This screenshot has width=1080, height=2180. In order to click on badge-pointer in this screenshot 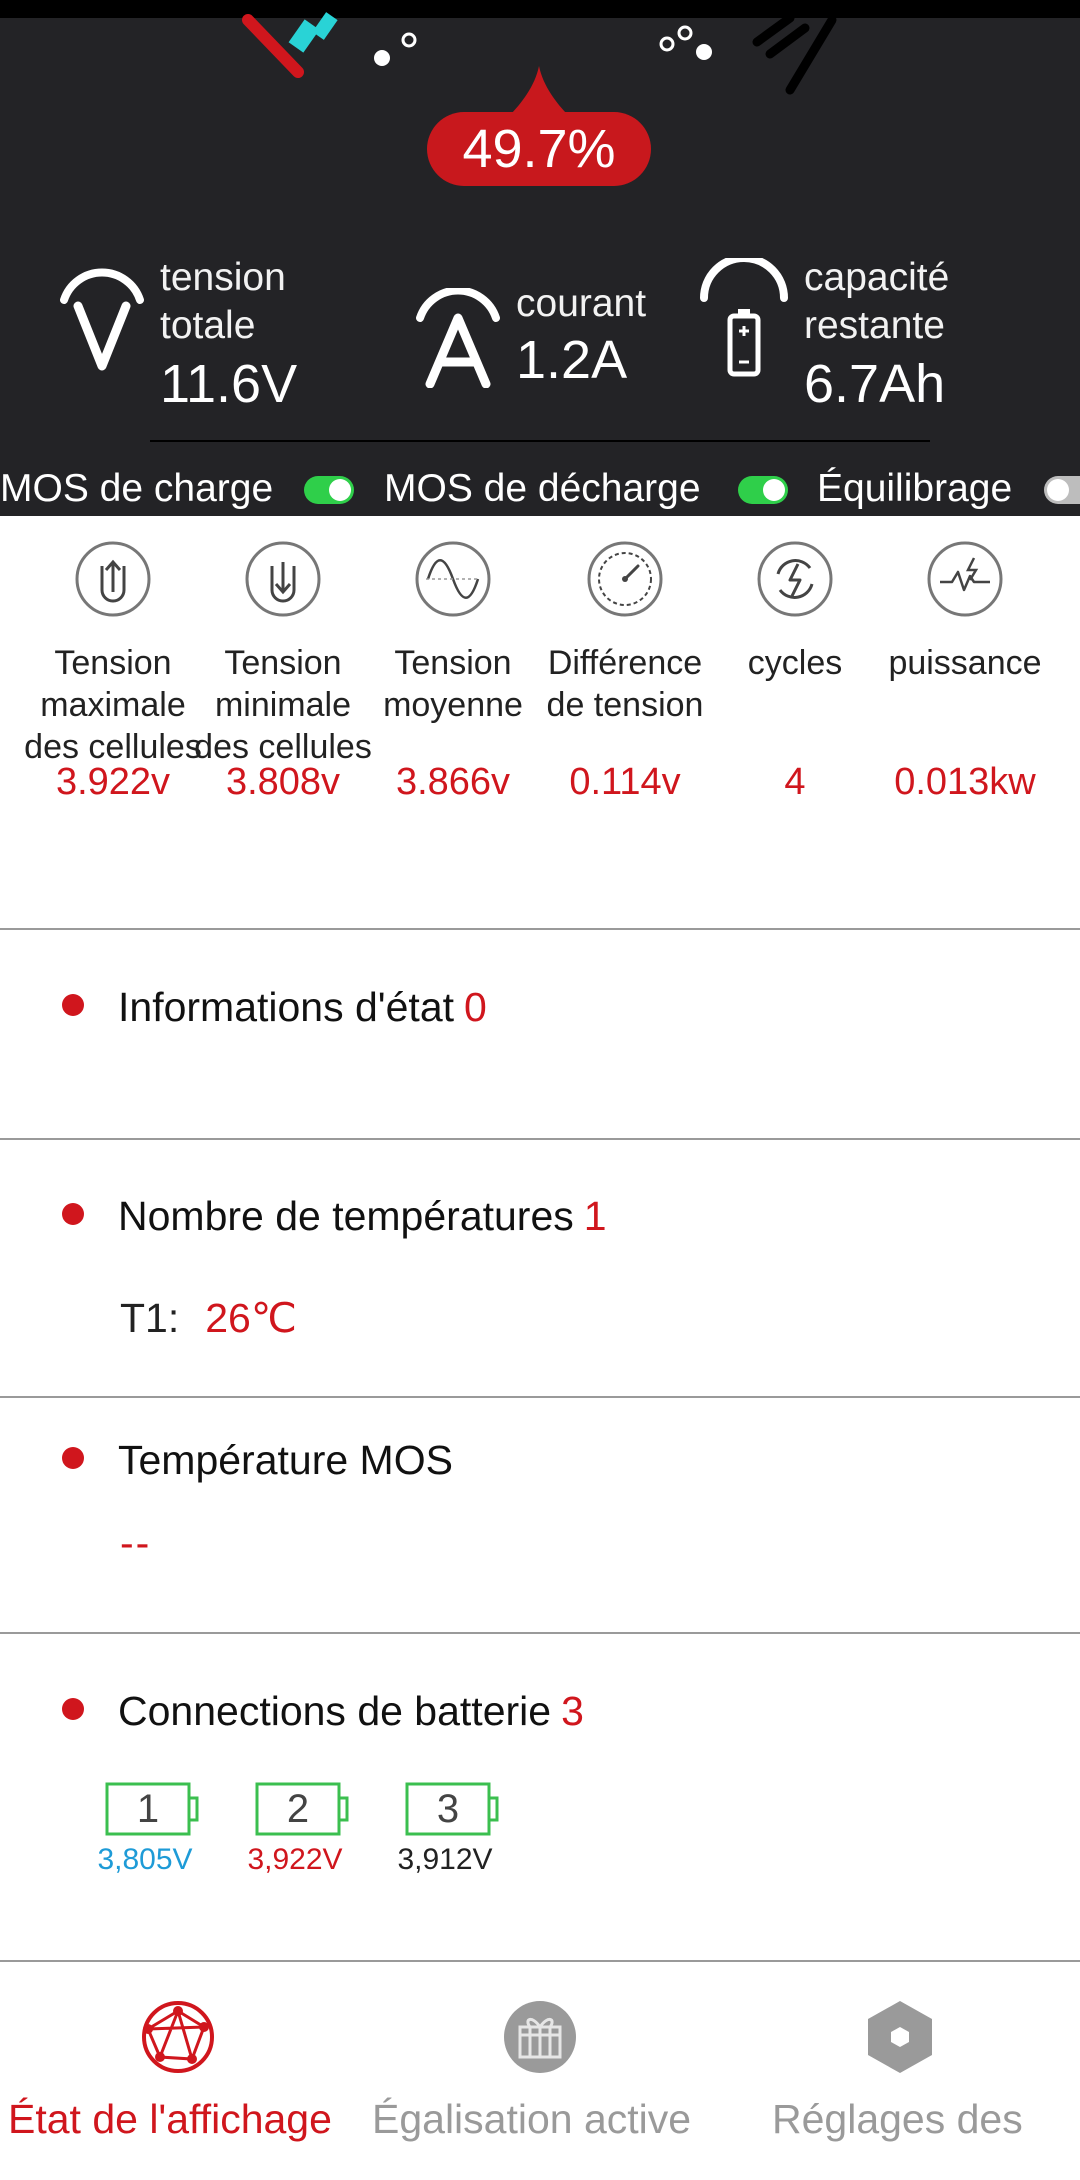, I will do `click(539, 91)`.